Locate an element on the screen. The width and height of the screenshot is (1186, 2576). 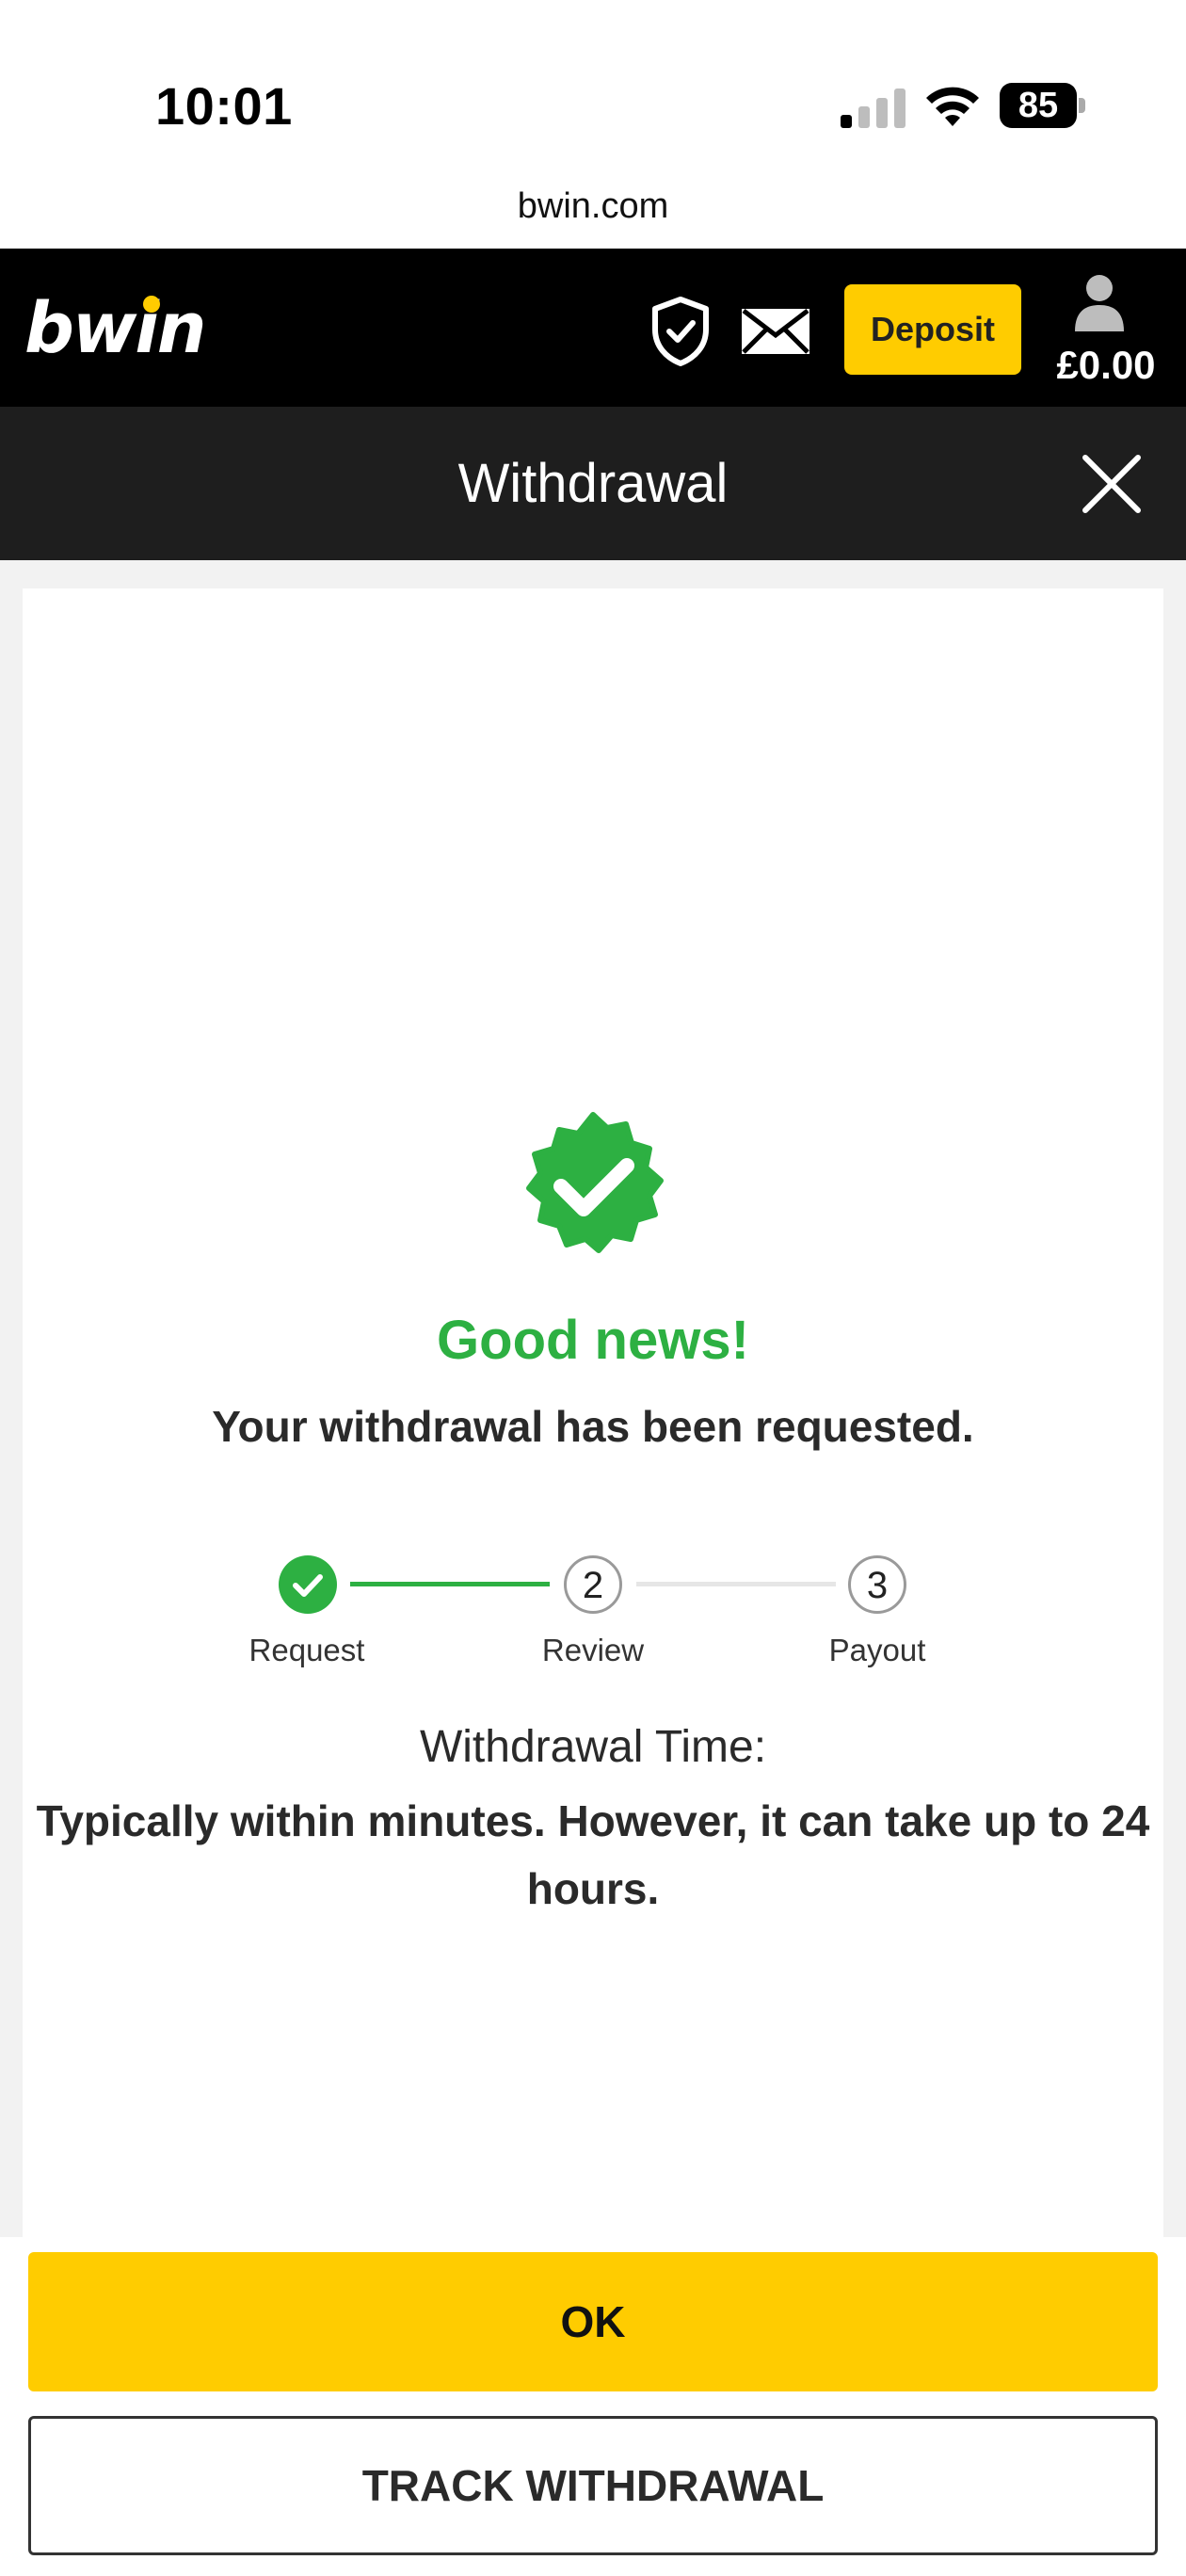
step-connector-done is located at coordinates (450, 1584).